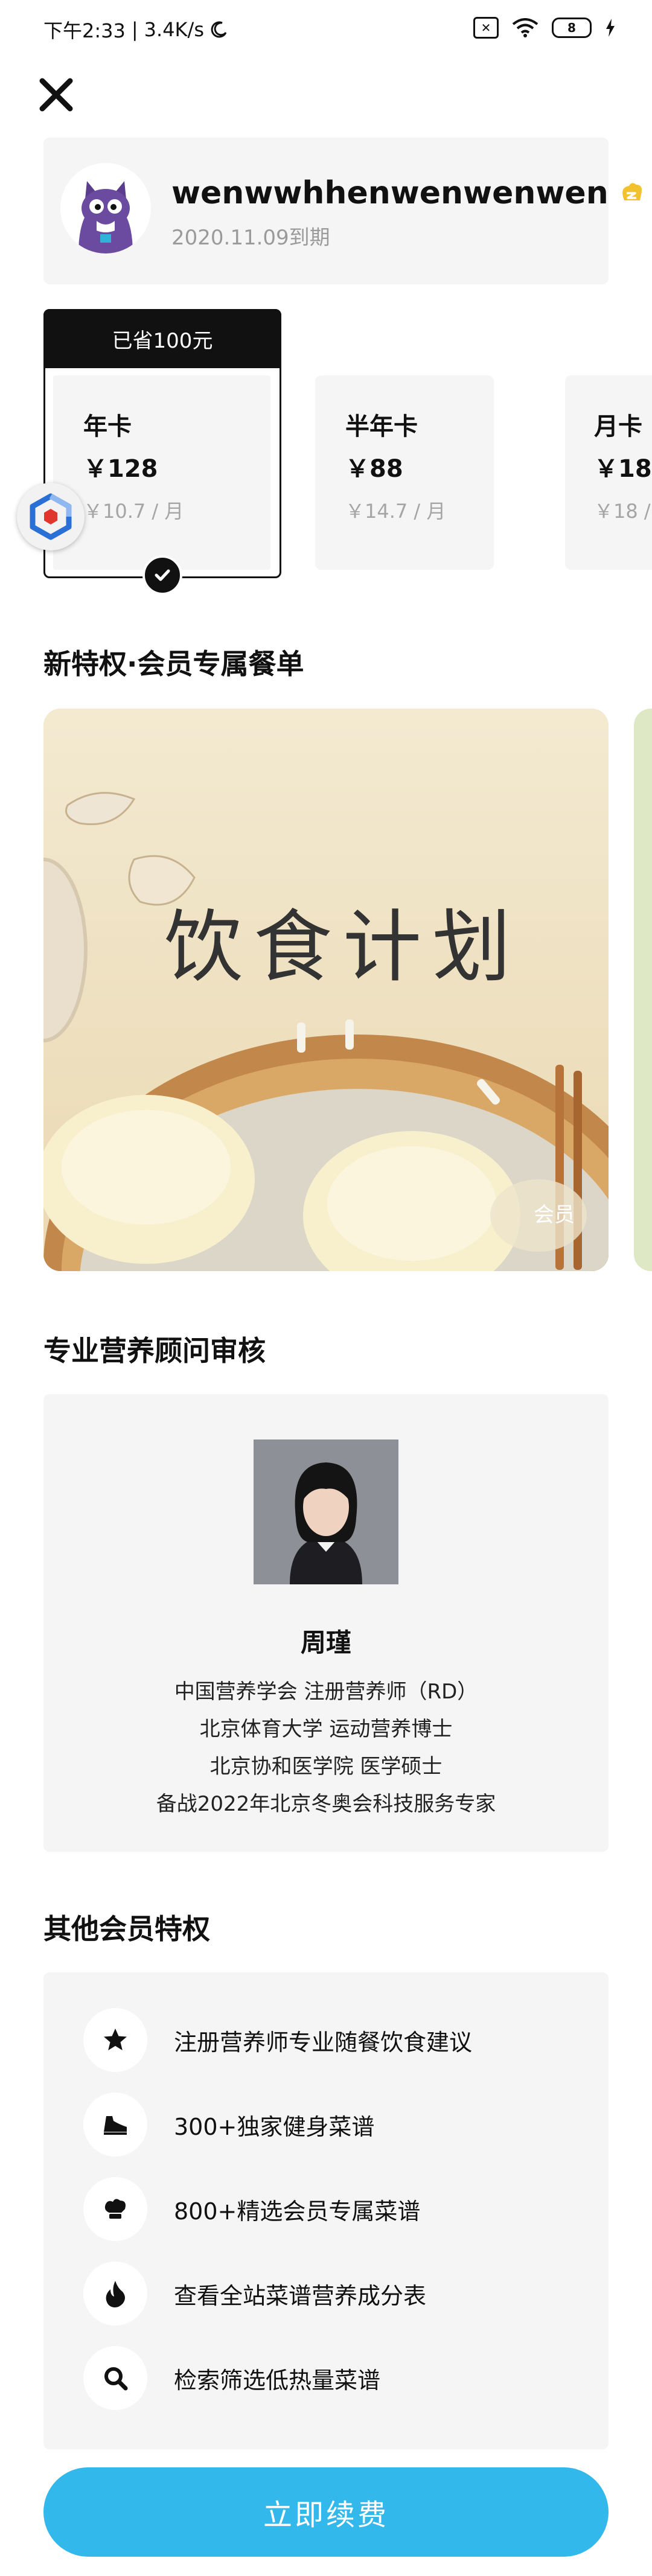 The height and width of the screenshot is (2576, 652). I want to click on privilege-item: 注册营养师专业随餐饮食建议, so click(277, 2040).